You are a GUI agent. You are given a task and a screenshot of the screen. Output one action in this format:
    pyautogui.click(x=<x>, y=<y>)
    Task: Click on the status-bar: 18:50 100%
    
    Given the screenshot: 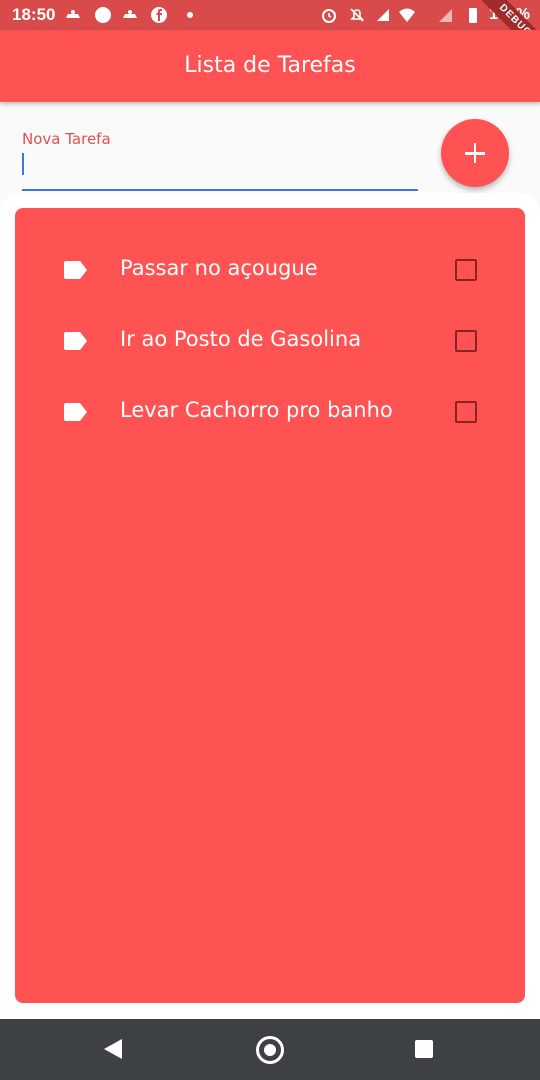 What is the action you would take?
    pyautogui.click(x=270, y=15)
    